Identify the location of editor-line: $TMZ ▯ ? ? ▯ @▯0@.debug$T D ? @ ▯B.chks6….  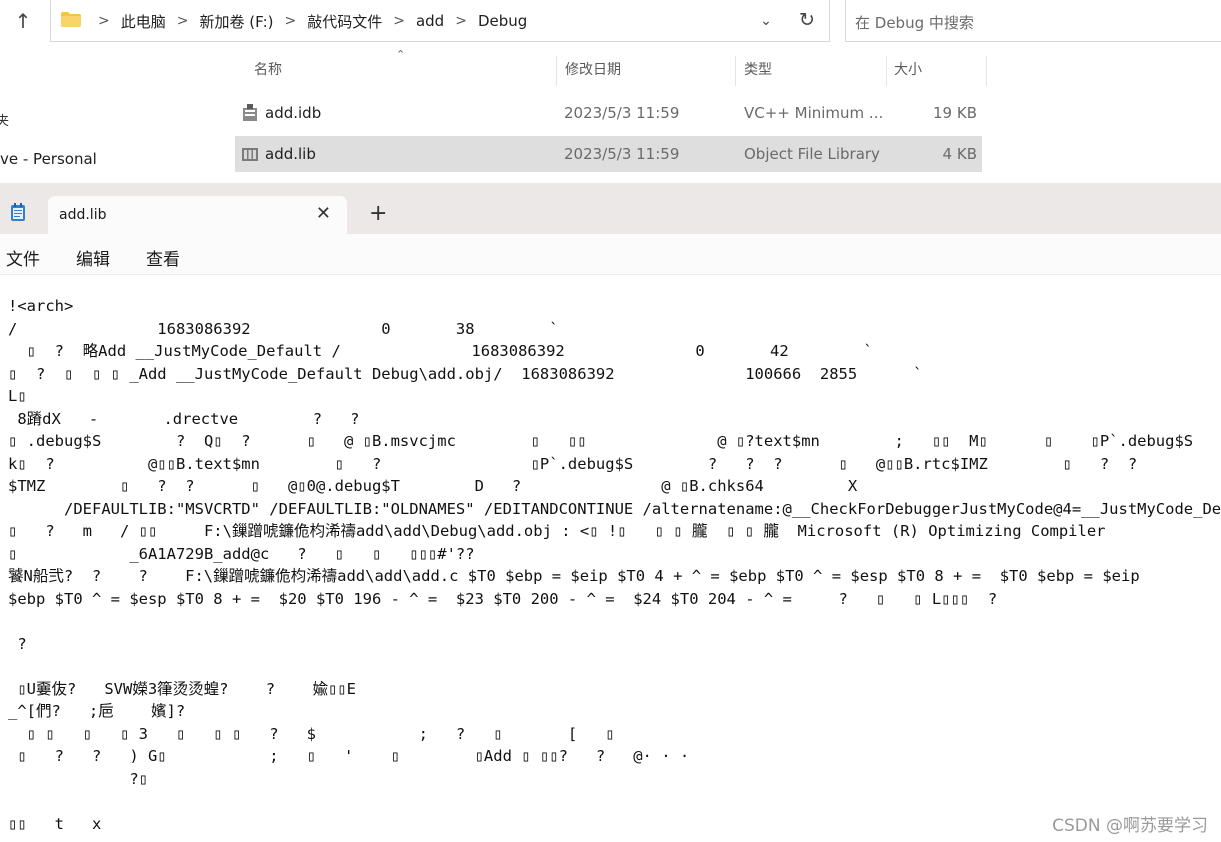
(433, 486).